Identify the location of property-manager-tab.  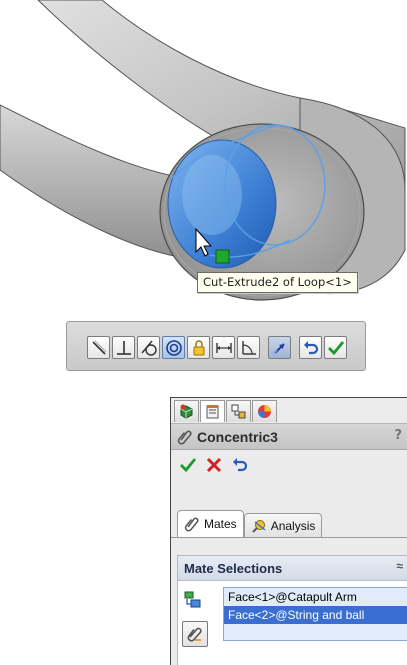
(212, 411).